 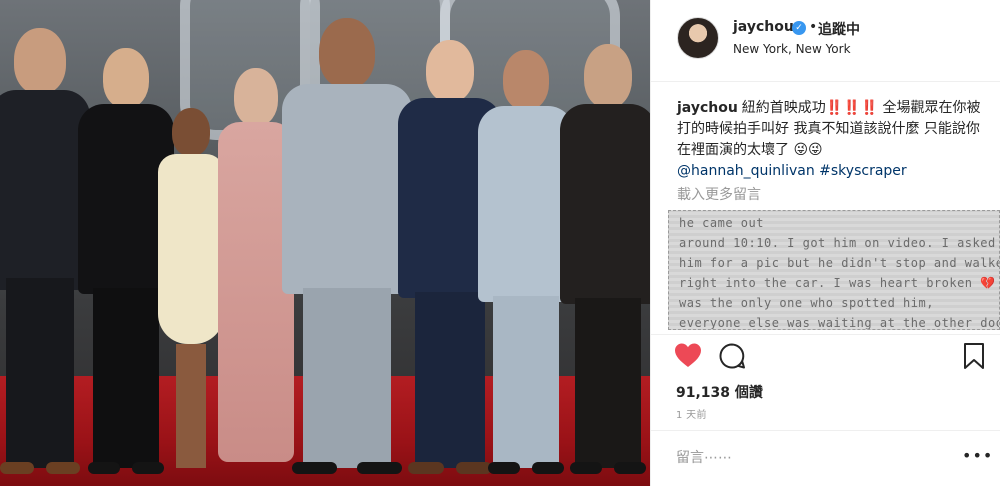 What do you see at coordinates (763, 27) in the screenshot?
I see `header-username: jaychou` at bounding box center [763, 27].